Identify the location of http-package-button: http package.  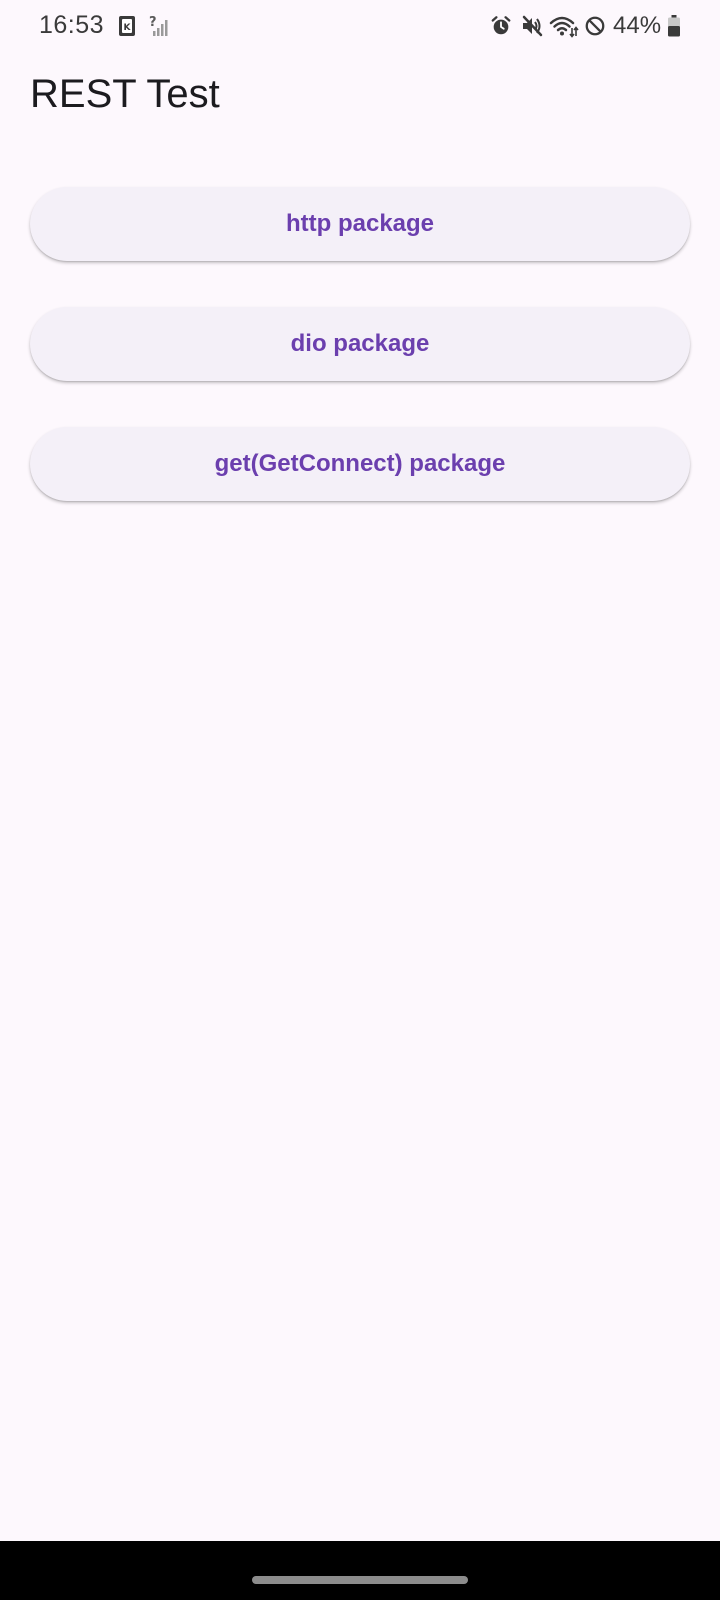
(360, 224).